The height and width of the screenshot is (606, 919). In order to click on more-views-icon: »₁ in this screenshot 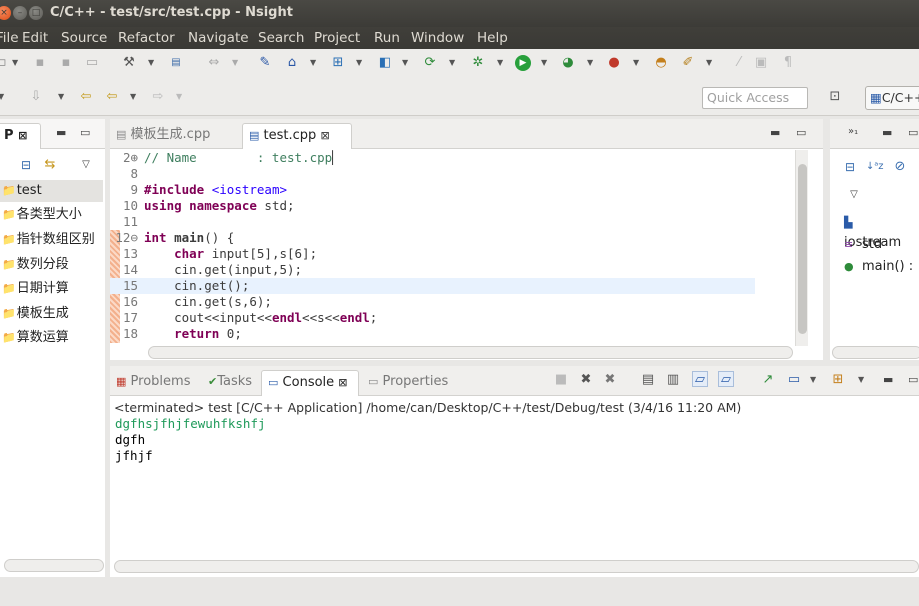, I will do `click(853, 131)`.